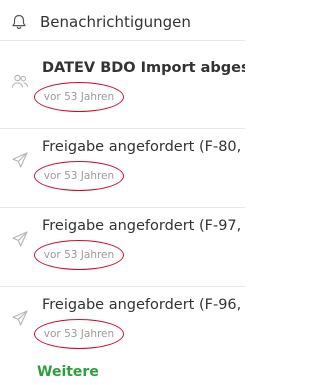  What do you see at coordinates (19, 22) in the screenshot?
I see `bell-icon` at bounding box center [19, 22].